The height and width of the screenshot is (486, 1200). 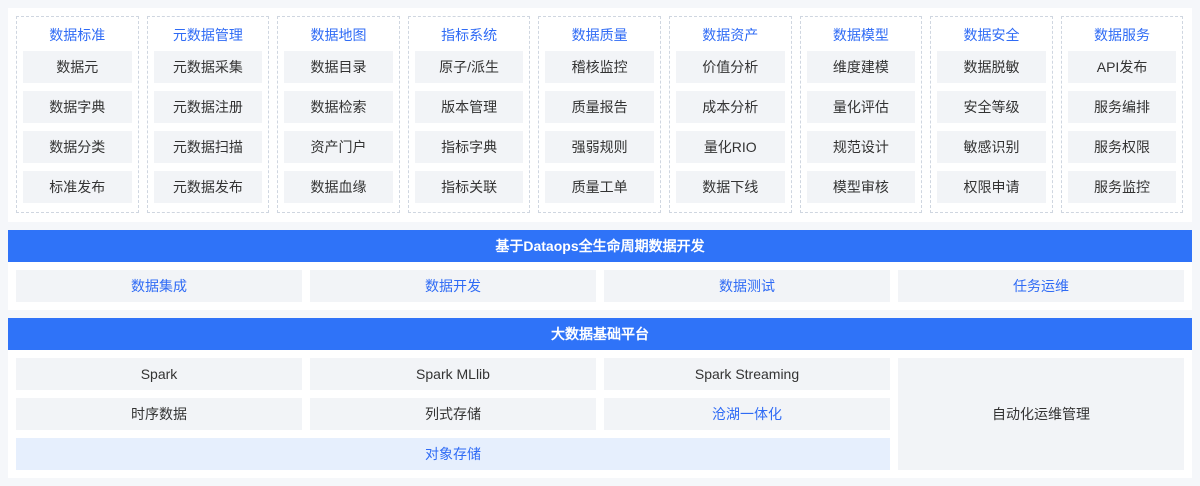 I want to click on platform-object-storage: 对象存储, so click(x=453, y=454).